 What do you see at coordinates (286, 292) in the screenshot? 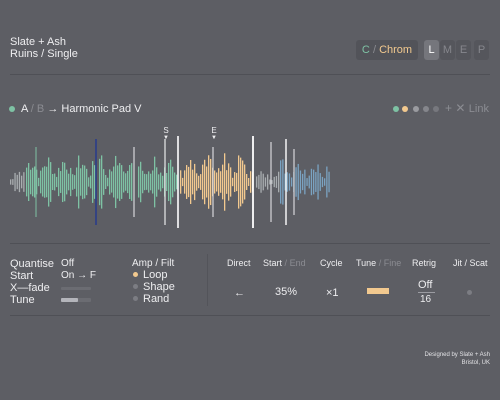
I see `start-value-percent: 35%` at bounding box center [286, 292].